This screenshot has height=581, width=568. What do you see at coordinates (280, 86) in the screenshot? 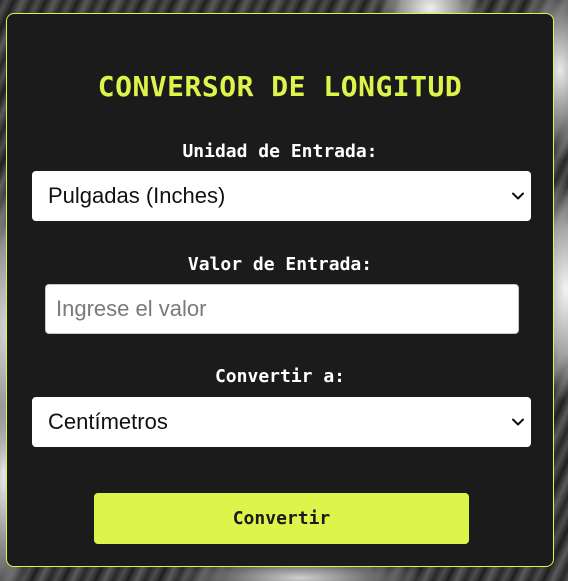
I see `page-title: CONVERSOR DE LONGITUD` at bounding box center [280, 86].